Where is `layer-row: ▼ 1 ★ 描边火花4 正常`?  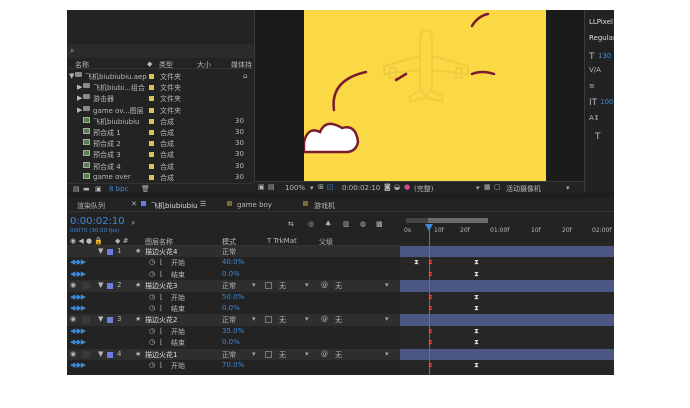
layer-row: ▼ 1 ★ 描边火花4 正常 is located at coordinates (233, 252).